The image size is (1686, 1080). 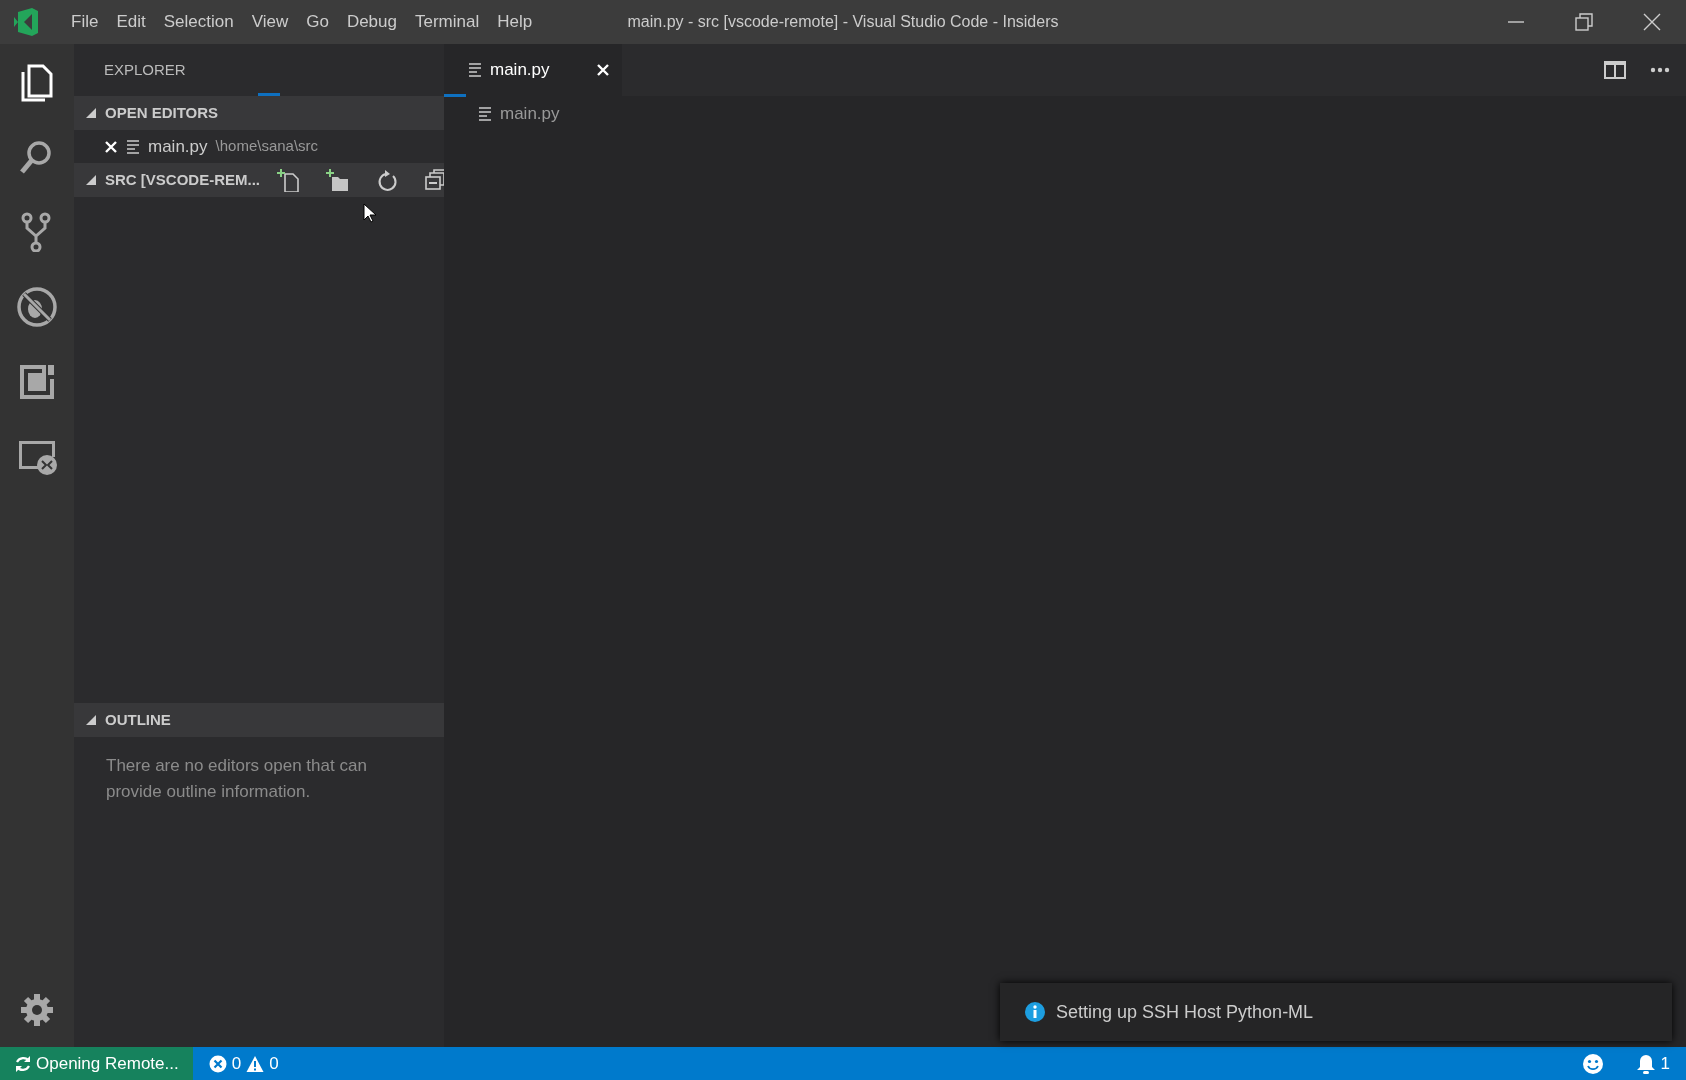 What do you see at coordinates (1185, 1012) in the screenshot?
I see `notification-message: Setting up SSH Host Python-ML` at bounding box center [1185, 1012].